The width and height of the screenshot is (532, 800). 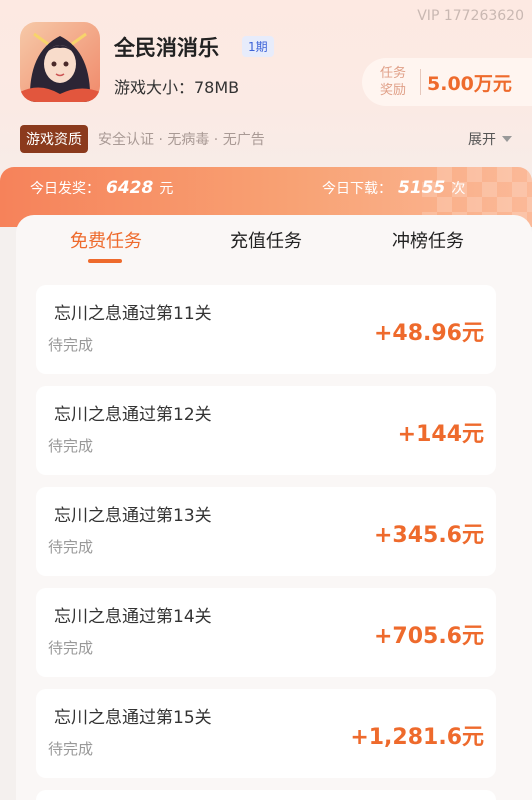 I want to click on today-download-label: 今日下载：, so click(x=357, y=189).